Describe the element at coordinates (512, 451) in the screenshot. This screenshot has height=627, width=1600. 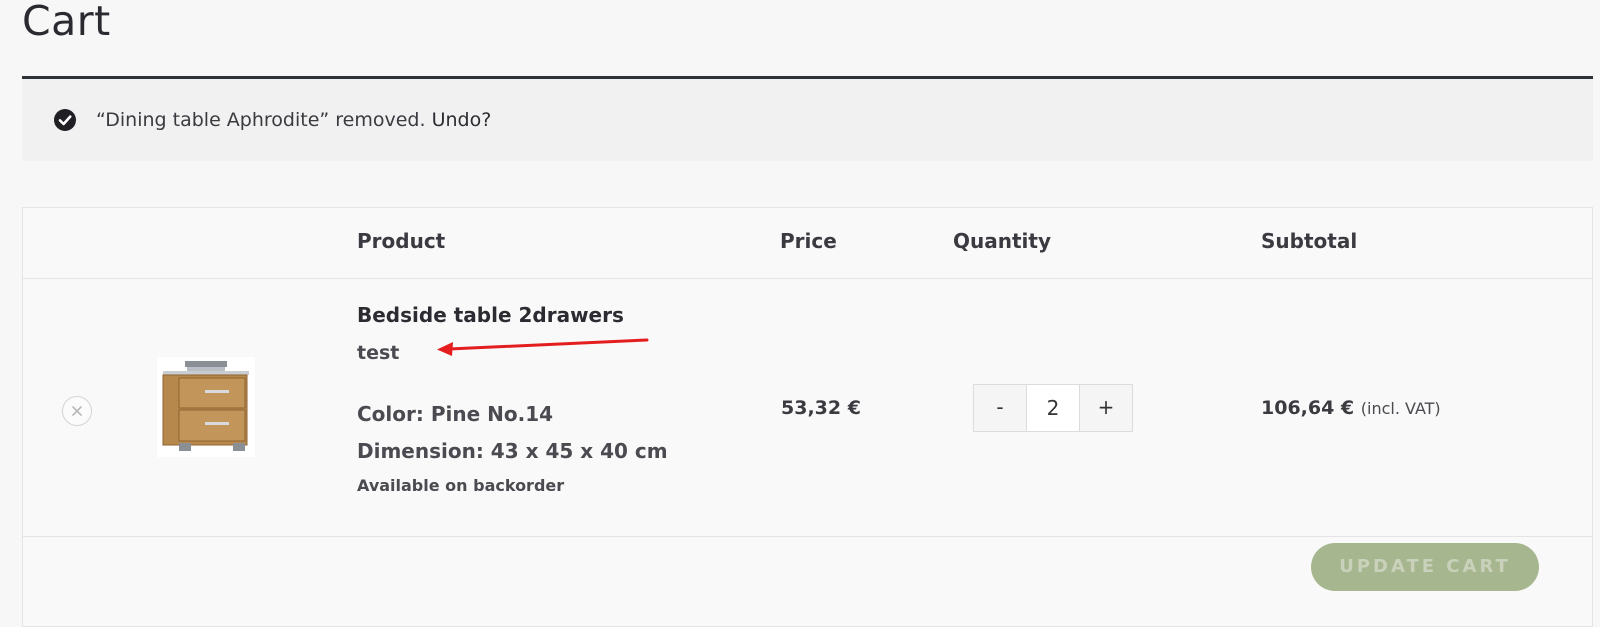
I see `product-variation-dimension: Dimension: 43 x 45 x 40 cm` at that location.